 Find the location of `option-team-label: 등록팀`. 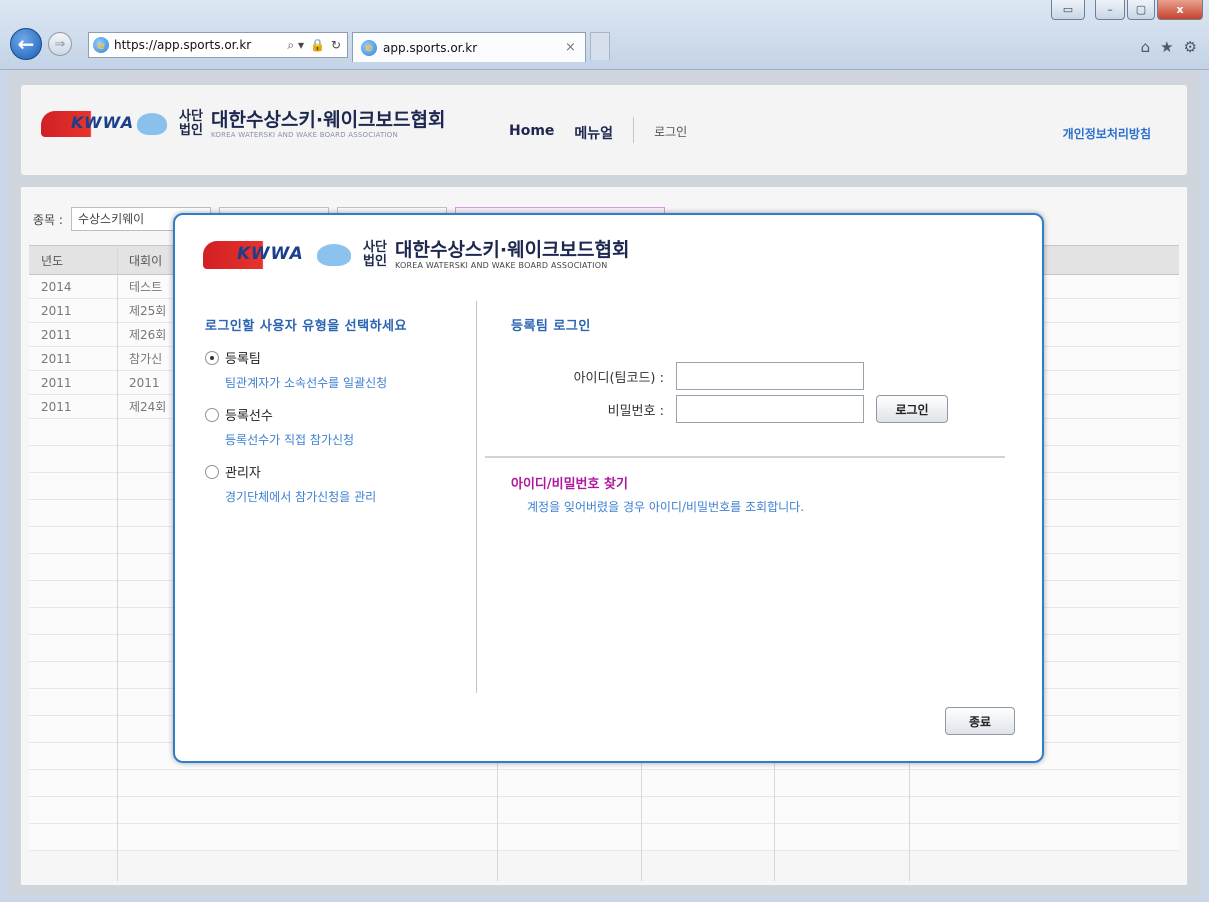

option-team-label: 등록팀 is located at coordinates (243, 357).